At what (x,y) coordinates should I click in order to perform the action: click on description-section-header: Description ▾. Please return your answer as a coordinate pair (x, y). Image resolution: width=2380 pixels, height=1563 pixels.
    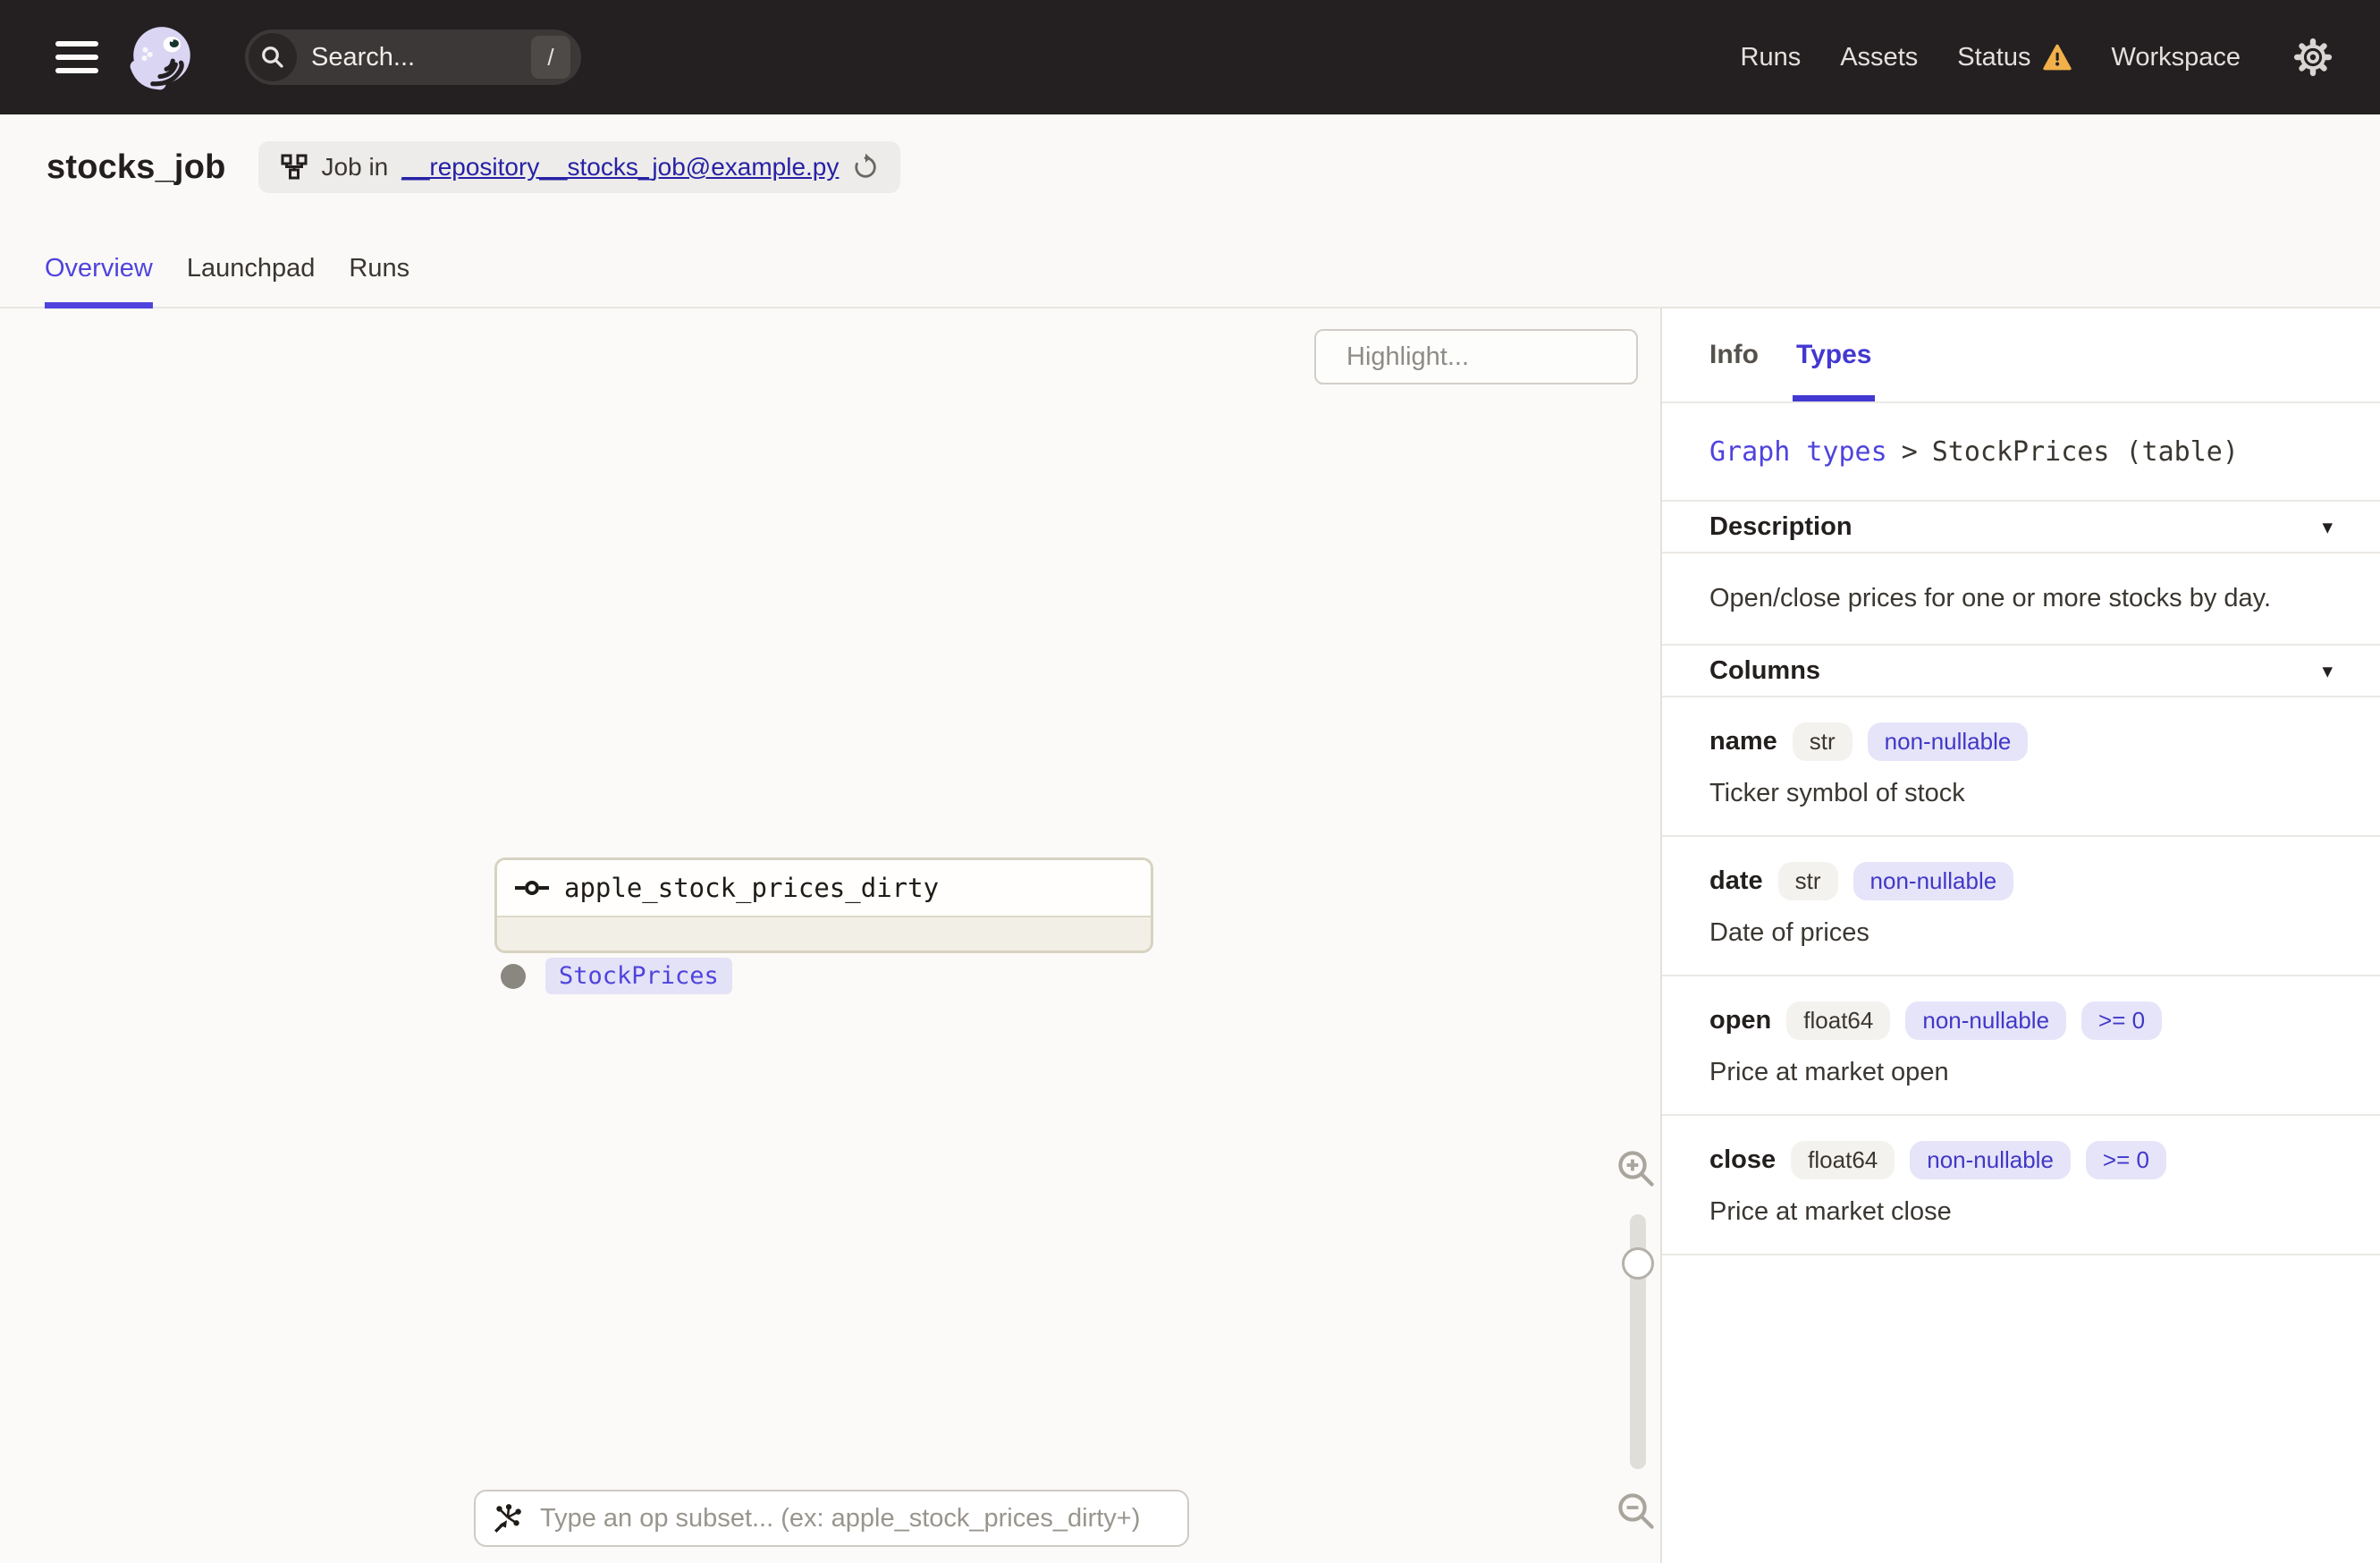
    Looking at the image, I should click on (2021, 527).